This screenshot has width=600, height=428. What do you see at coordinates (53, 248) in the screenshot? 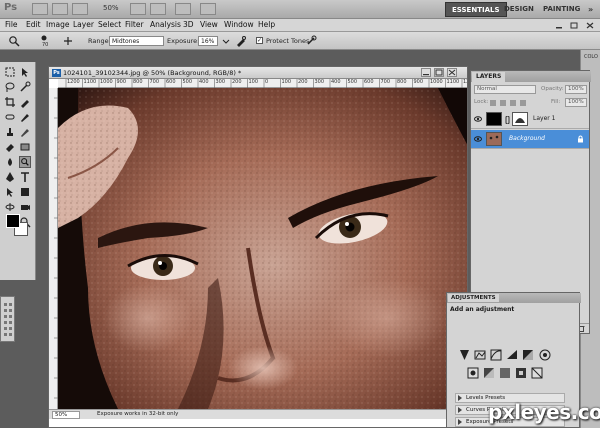
I see `vertical-ruler` at bounding box center [53, 248].